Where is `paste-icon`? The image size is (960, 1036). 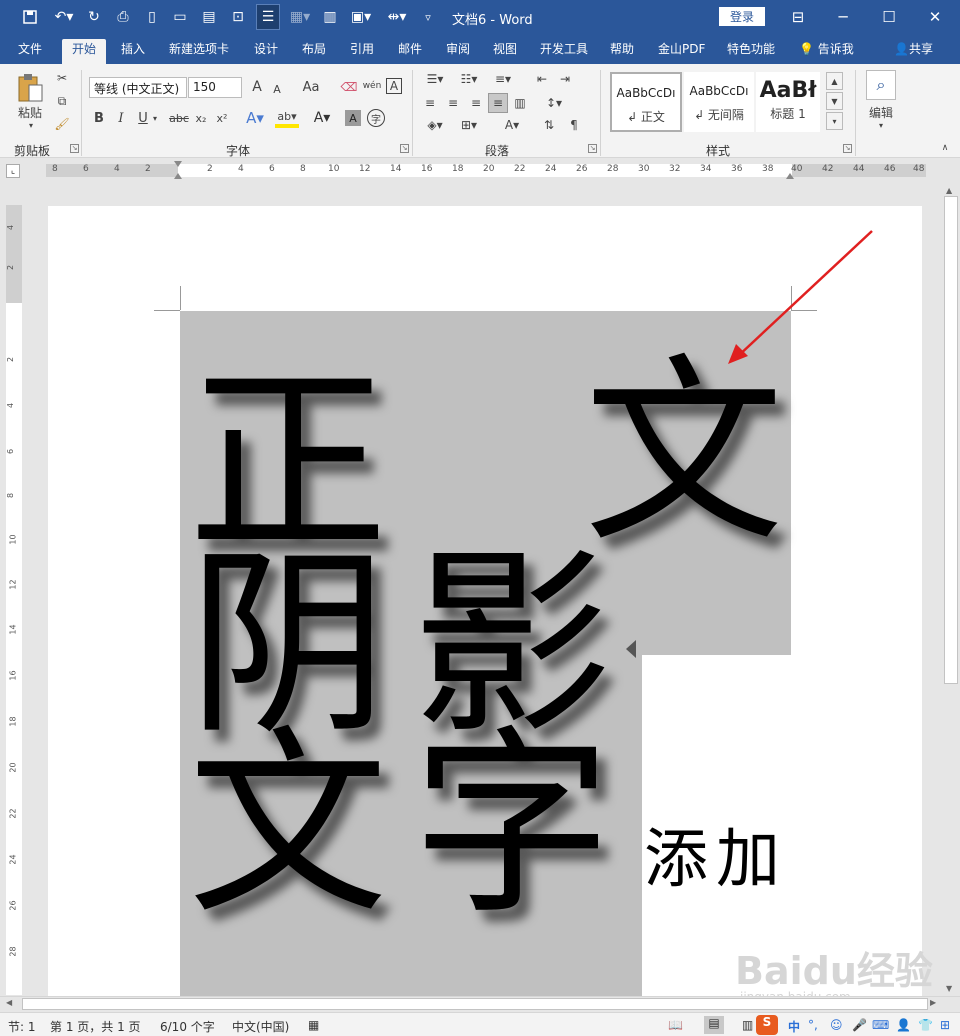
paste-icon is located at coordinates (30, 88).